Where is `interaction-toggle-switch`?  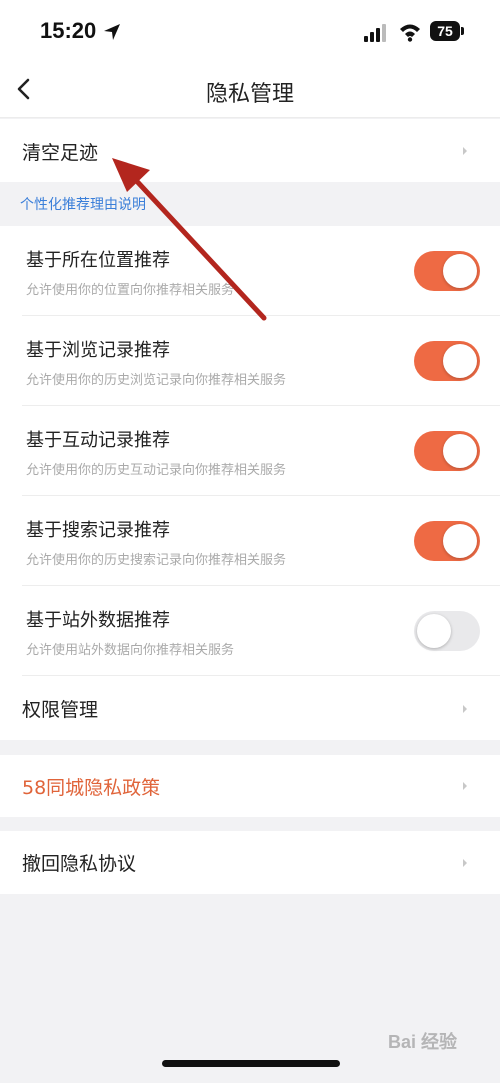
interaction-toggle-switch is located at coordinates (447, 451).